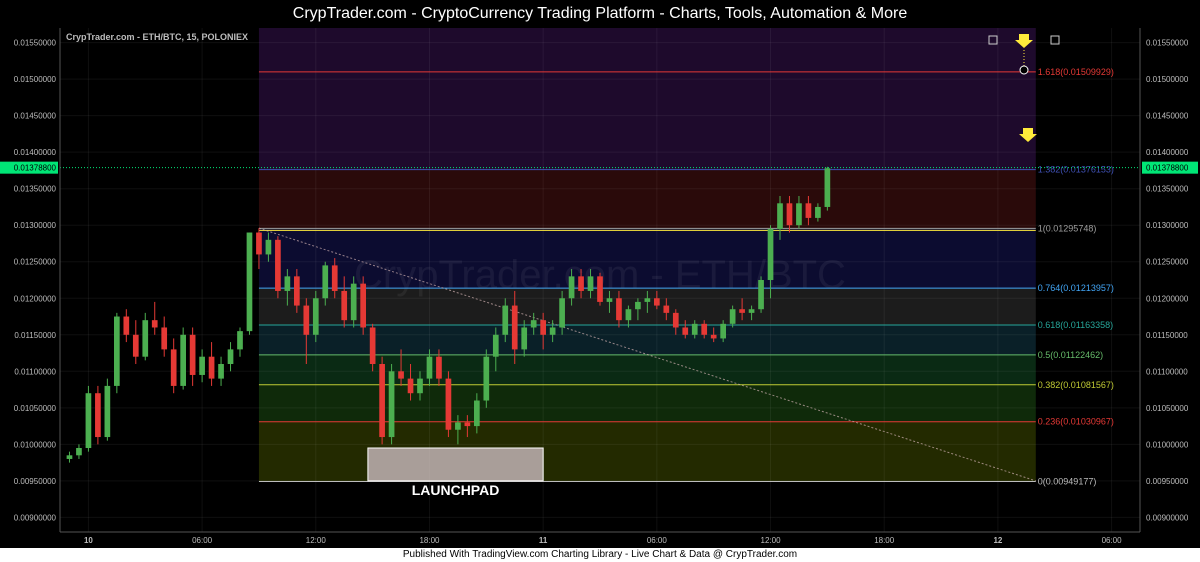 The image size is (1200, 562). Describe the element at coordinates (35, 116) in the screenshot. I see `price-tick-label: 0.01450000` at that location.